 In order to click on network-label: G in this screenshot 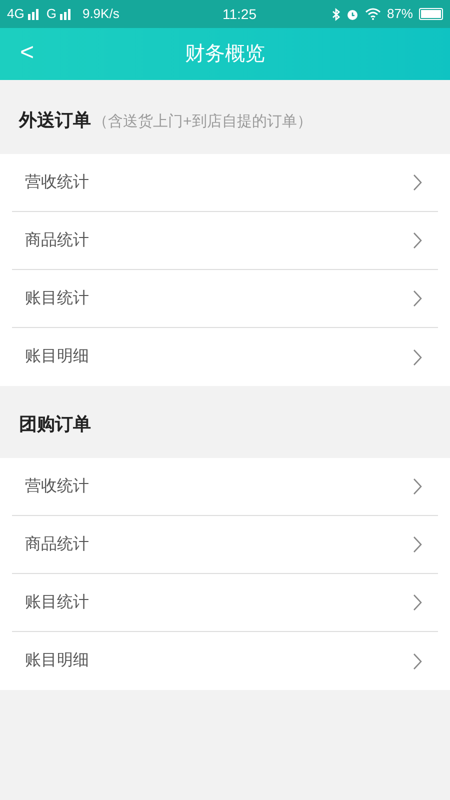, I will do `click(51, 14)`.